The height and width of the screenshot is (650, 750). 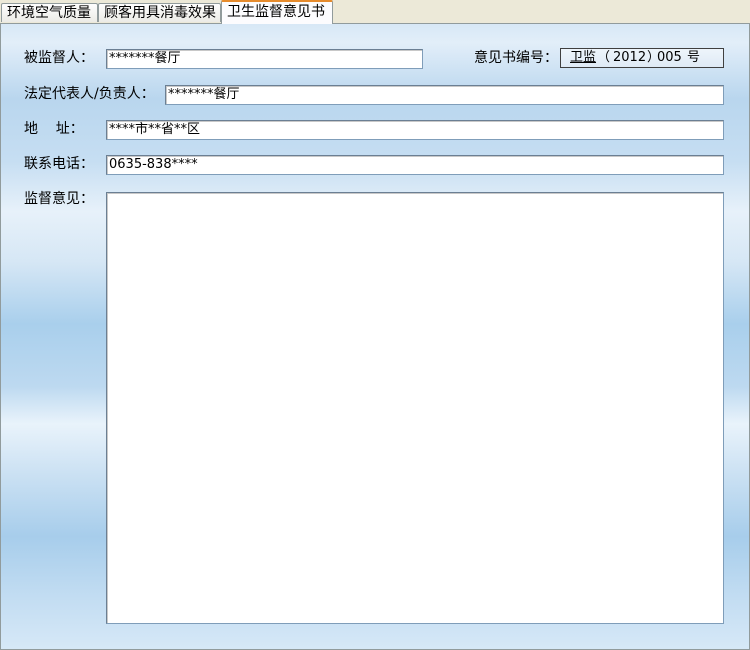 I want to click on opinion-number-year: 2012, so click(x=629, y=58).